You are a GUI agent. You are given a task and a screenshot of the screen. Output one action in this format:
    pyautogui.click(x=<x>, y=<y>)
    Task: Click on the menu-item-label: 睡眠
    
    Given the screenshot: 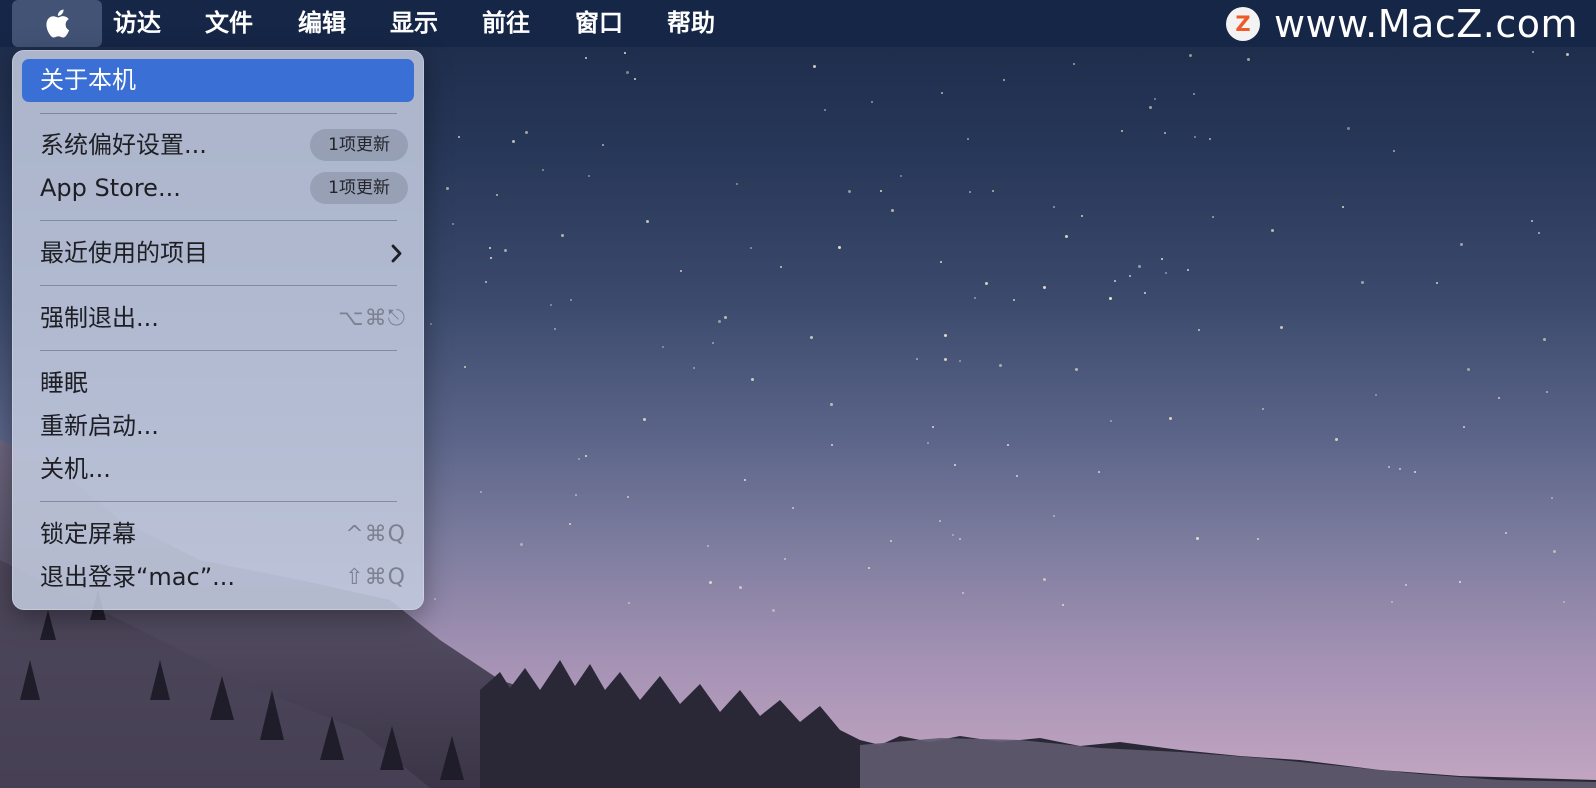 What is the action you would take?
    pyautogui.click(x=64, y=383)
    